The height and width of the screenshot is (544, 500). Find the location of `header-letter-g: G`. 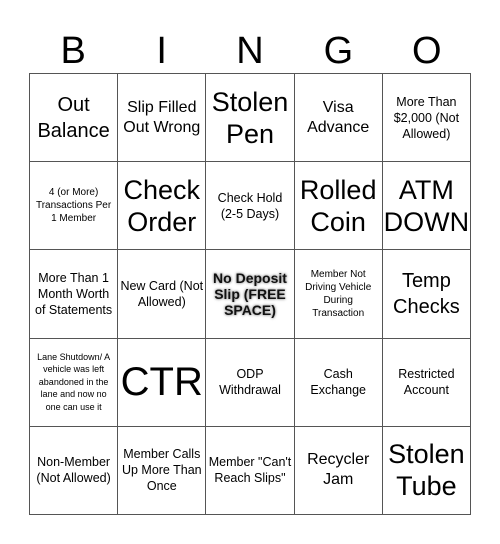

header-letter-g: G is located at coordinates (338, 51).